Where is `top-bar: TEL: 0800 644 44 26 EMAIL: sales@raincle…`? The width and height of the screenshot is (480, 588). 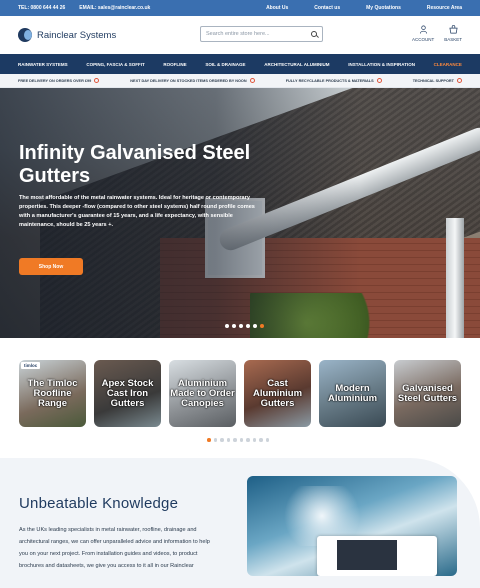
top-bar: TEL: 0800 644 44 26 EMAIL: sales@raincle… is located at coordinates (240, 8).